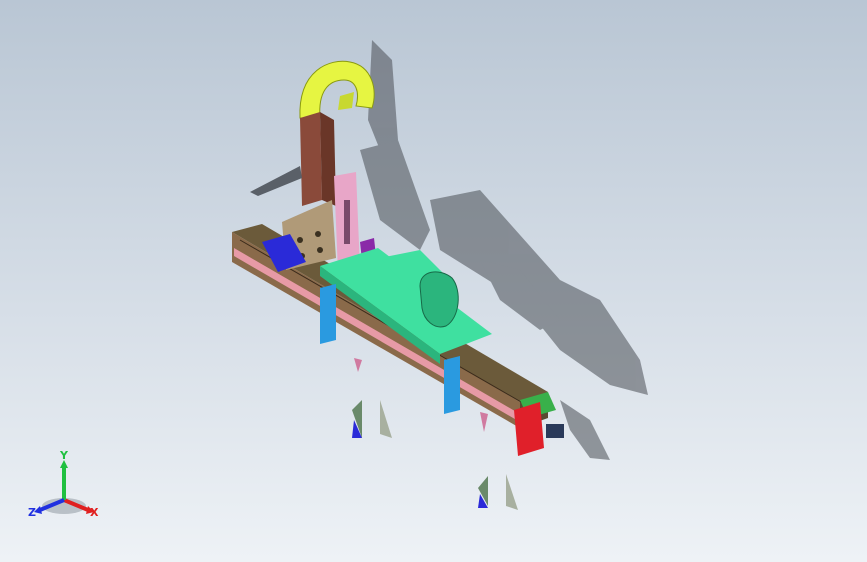 The width and height of the screenshot is (867, 562). I want to click on hook-arc, so click(337, 89).